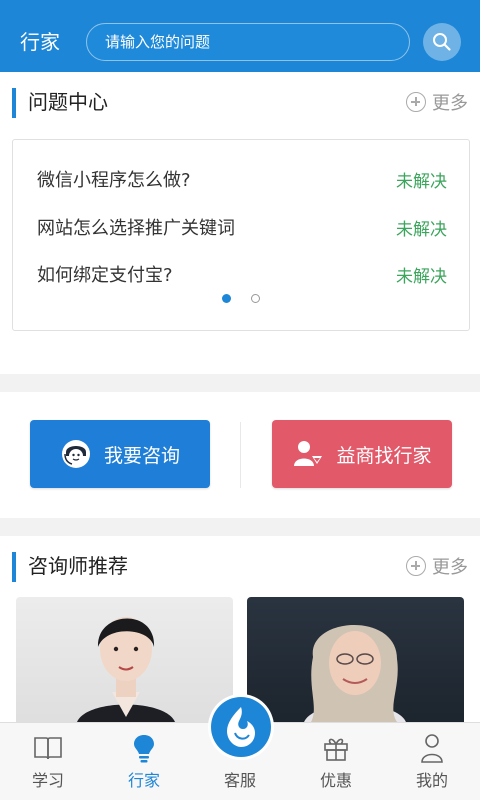 The width and height of the screenshot is (480, 800). Describe the element at coordinates (242, 227) in the screenshot. I see `question-item: 网站怎么选择推广关键词 未解决` at that location.